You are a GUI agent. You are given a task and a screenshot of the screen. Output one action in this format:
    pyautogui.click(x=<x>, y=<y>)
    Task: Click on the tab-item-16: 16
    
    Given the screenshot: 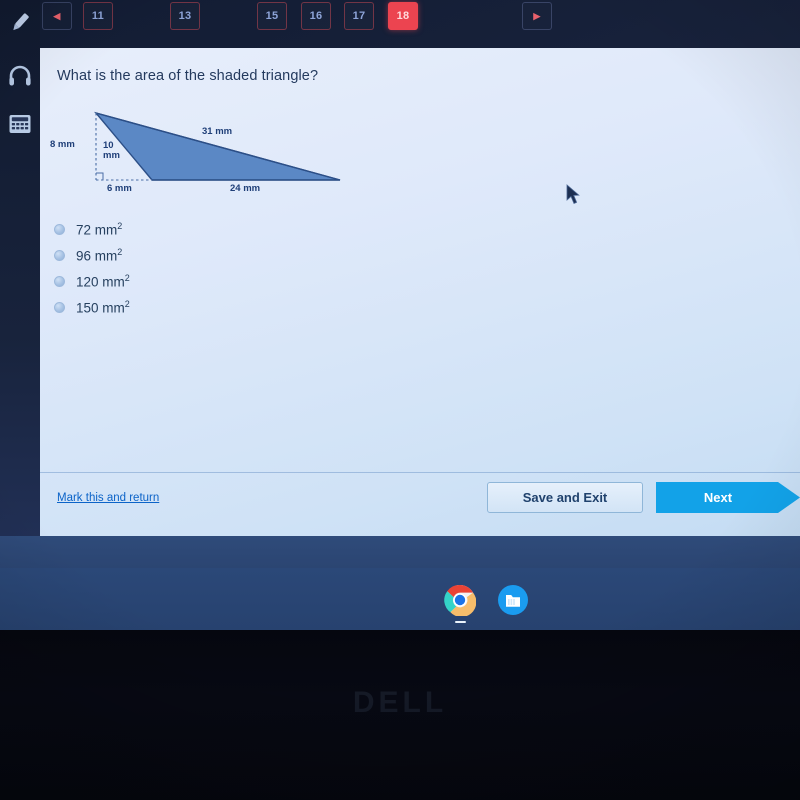 What is the action you would take?
    pyautogui.click(x=316, y=16)
    